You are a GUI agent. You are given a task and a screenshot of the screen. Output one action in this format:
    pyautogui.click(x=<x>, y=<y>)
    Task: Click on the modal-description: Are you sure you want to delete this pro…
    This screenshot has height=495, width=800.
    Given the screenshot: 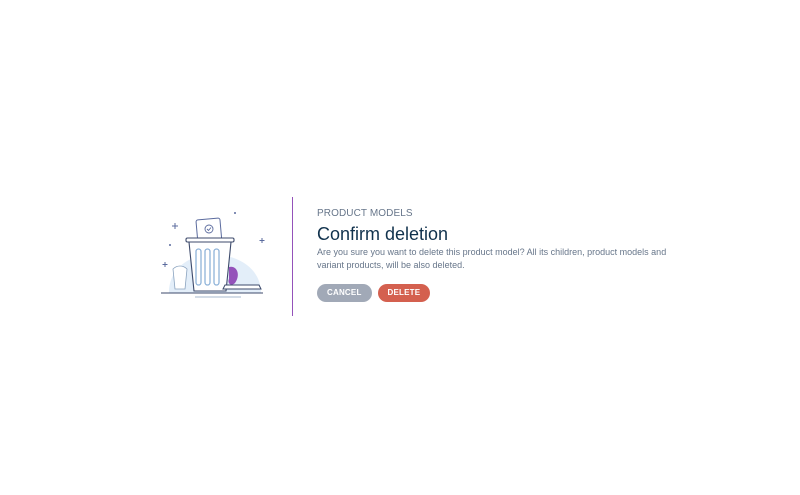 What is the action you would take?
    pyautogui.click(x=492, y=258)
    